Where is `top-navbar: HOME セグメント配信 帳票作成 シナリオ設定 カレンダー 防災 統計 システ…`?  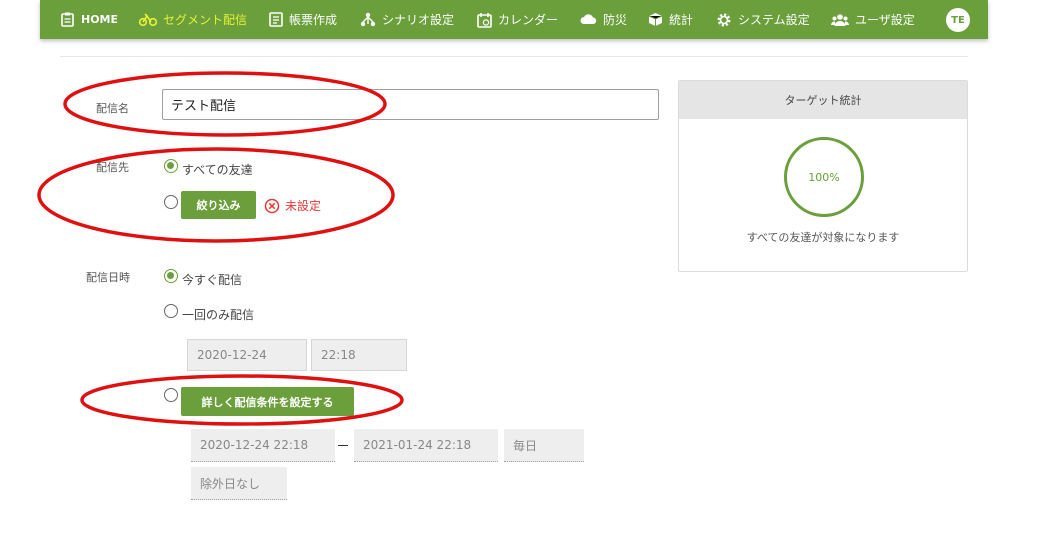
top-navbar: HOME セグメント配信 帳票作成 シナリオ設定 カレンダー 防災 統計 システ… is located at coordinates (514, 19).